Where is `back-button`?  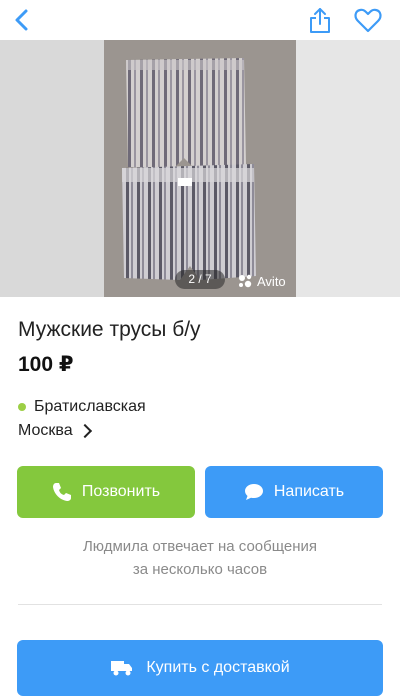 back-button is located at coordinates (22, 20).